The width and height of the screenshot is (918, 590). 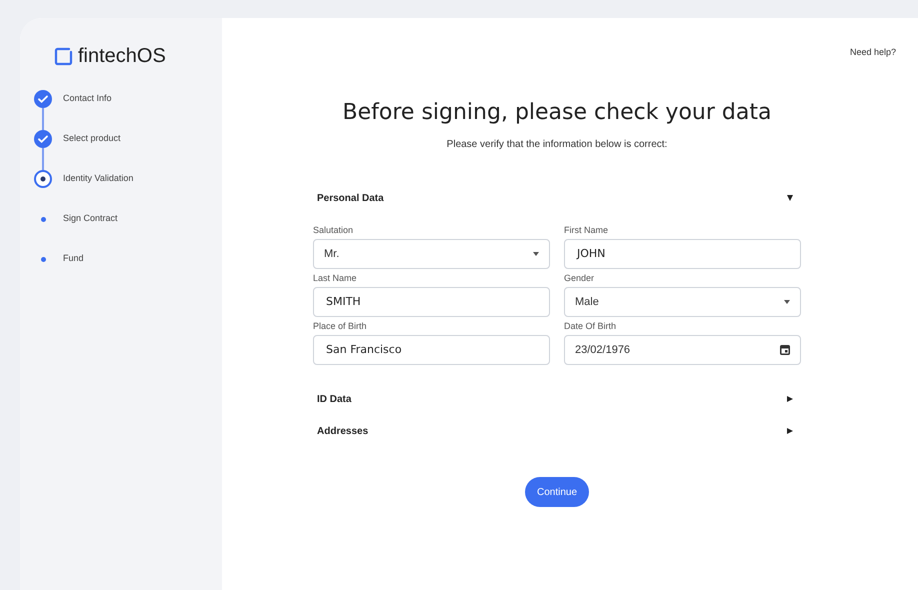 What do you see at coordinates (785, 350) in the screenshot?
I see `calendar-icon` at bounding box center [785, 350].